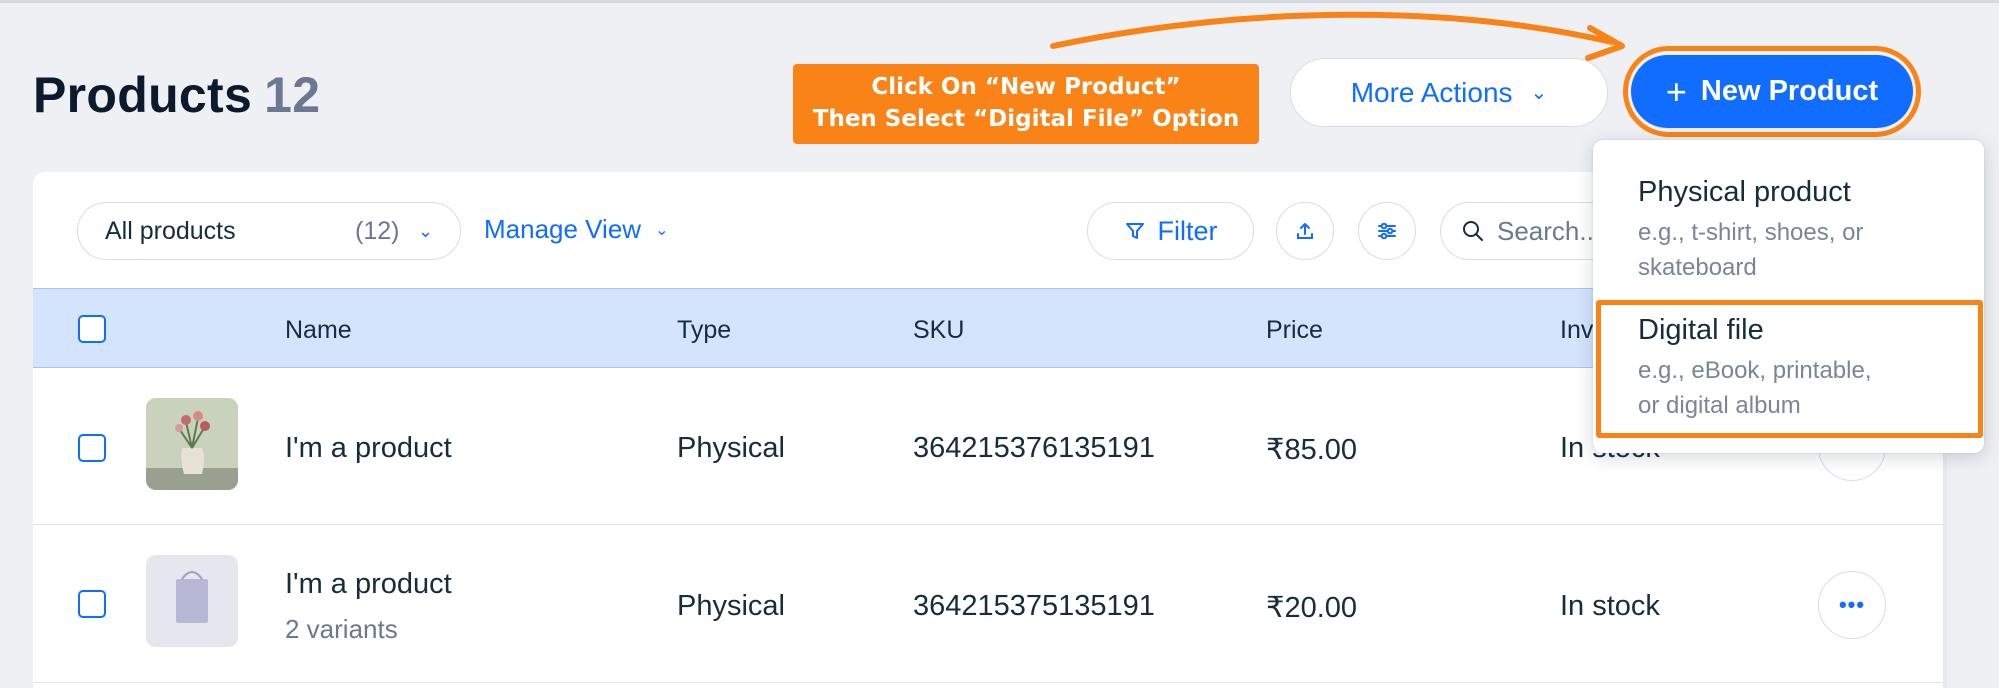  Describe the element at coordinates (1744, 192) in the screenshot. I see `menu-item-title: Physical product` at that location.